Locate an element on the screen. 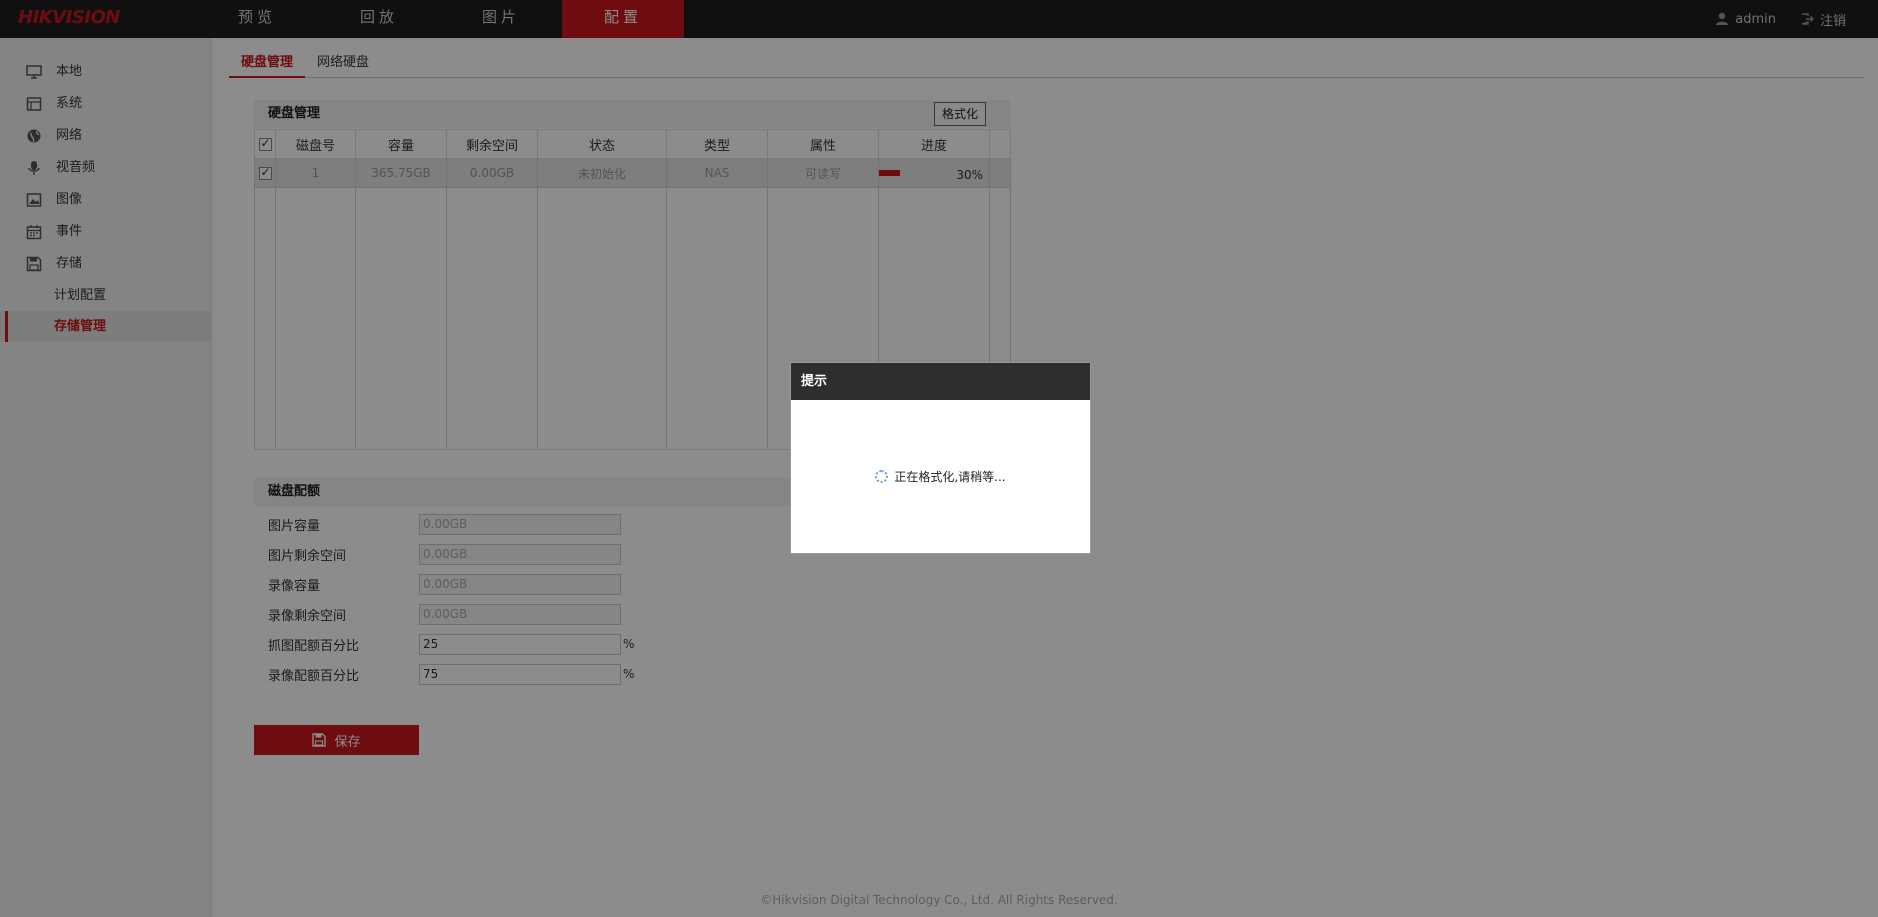 The width and height of the screenshot is (1878, 917). spinner-icon is located at coordinates (882, 476).